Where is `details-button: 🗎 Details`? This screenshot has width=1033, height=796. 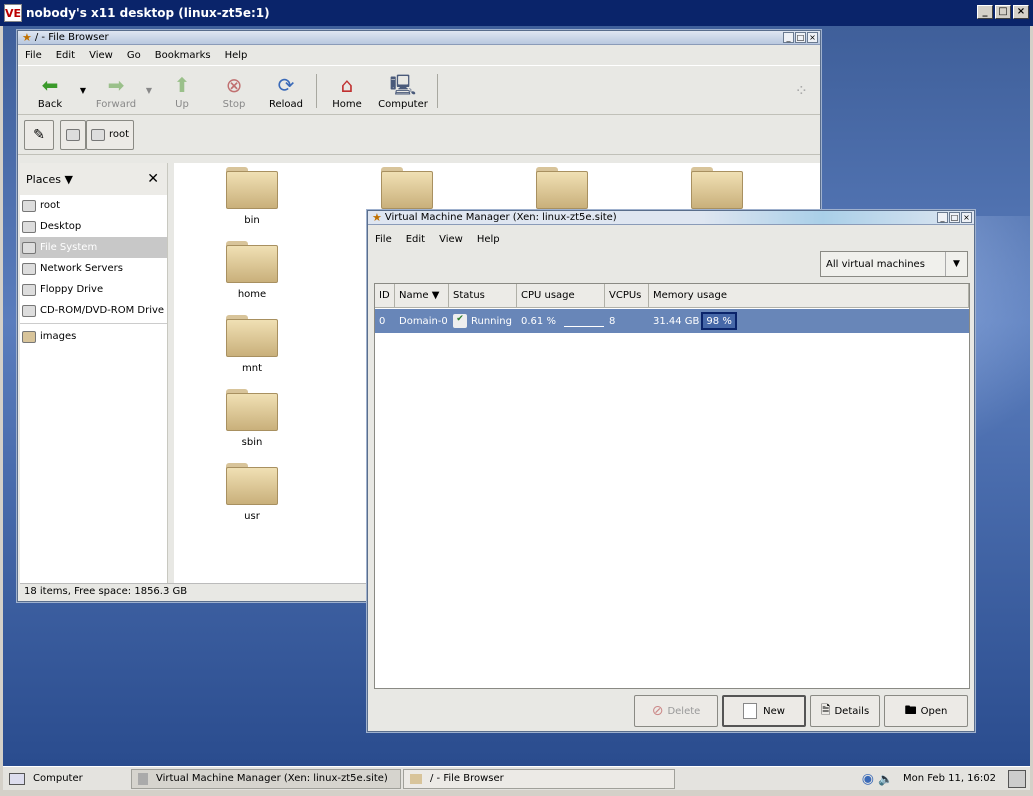 details-button: 🗎 Details is located at coordinates (845, 711).